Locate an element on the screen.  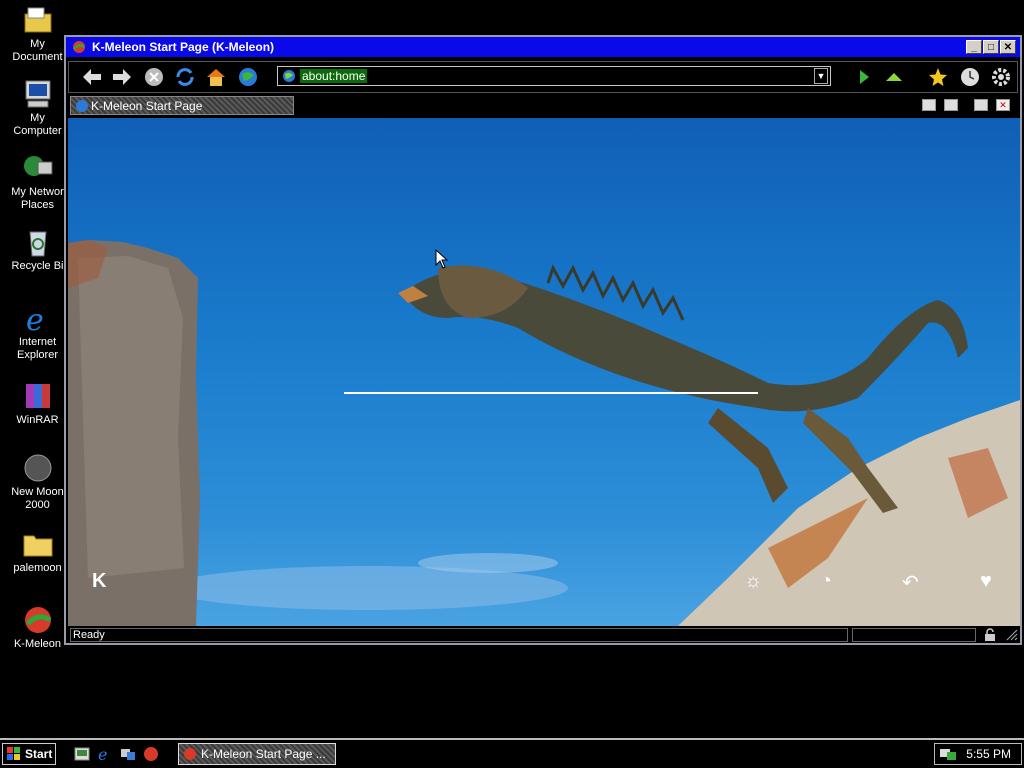
tab-label: K-Meleon Start Page is located at coordinates (147, 106).